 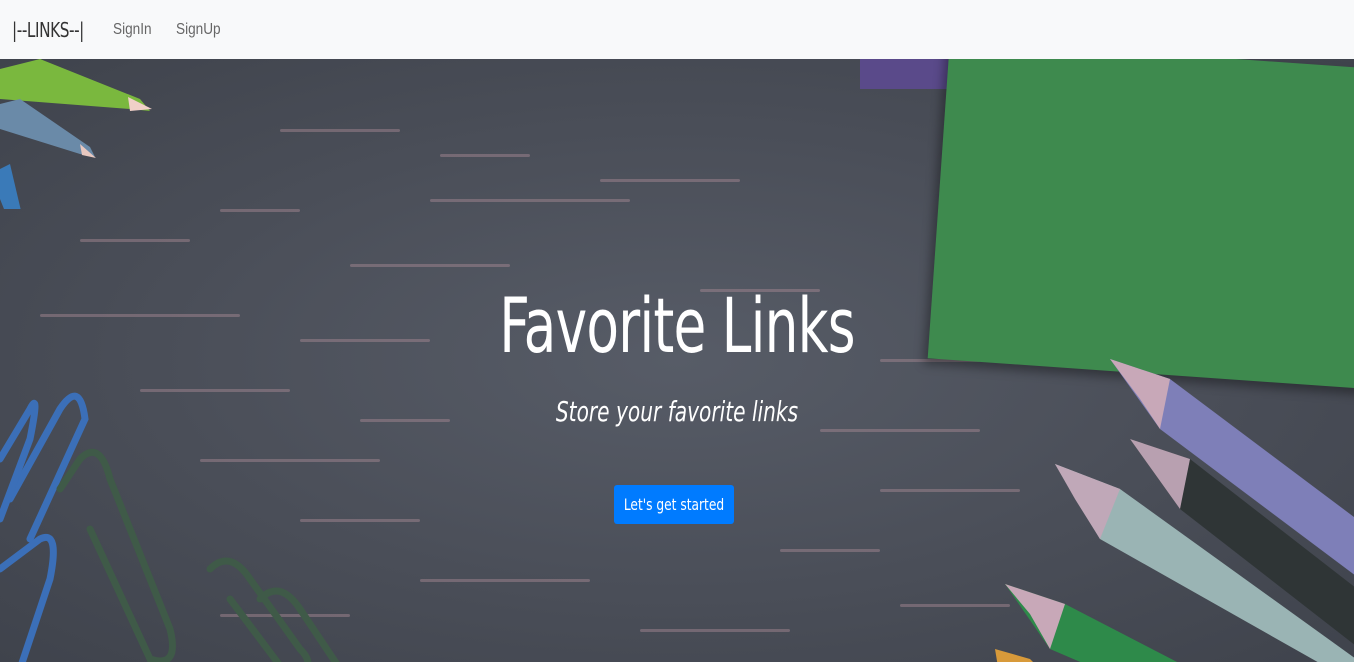 I want to click on brand-logo: |--LINKS--|, so click(x=48, y=30).